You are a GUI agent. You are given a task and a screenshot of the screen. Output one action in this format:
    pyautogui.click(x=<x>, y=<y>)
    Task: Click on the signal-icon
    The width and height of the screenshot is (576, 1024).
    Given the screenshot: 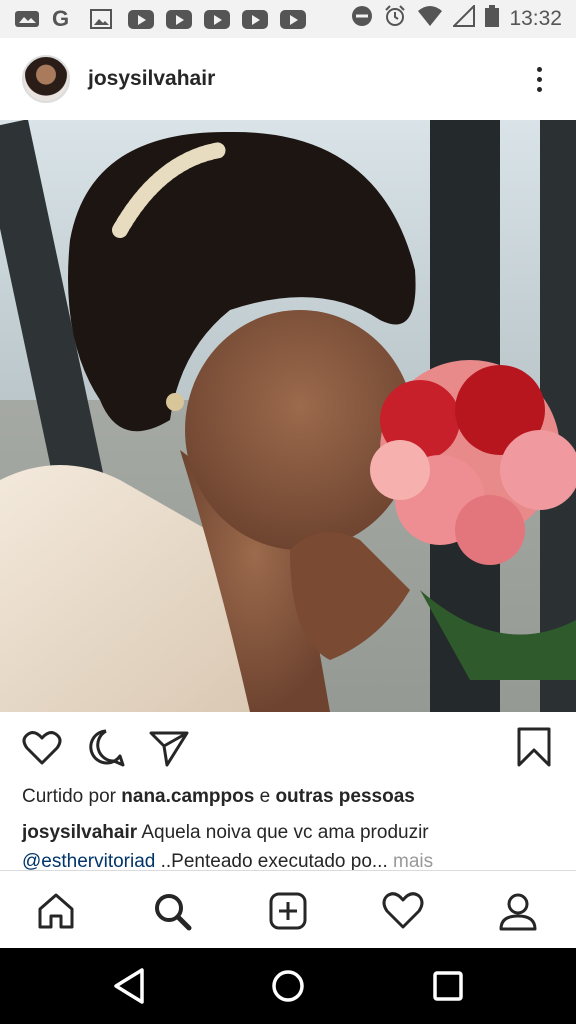 What is the action you would take?
    pyautogui.click(x=464, y=18)
    